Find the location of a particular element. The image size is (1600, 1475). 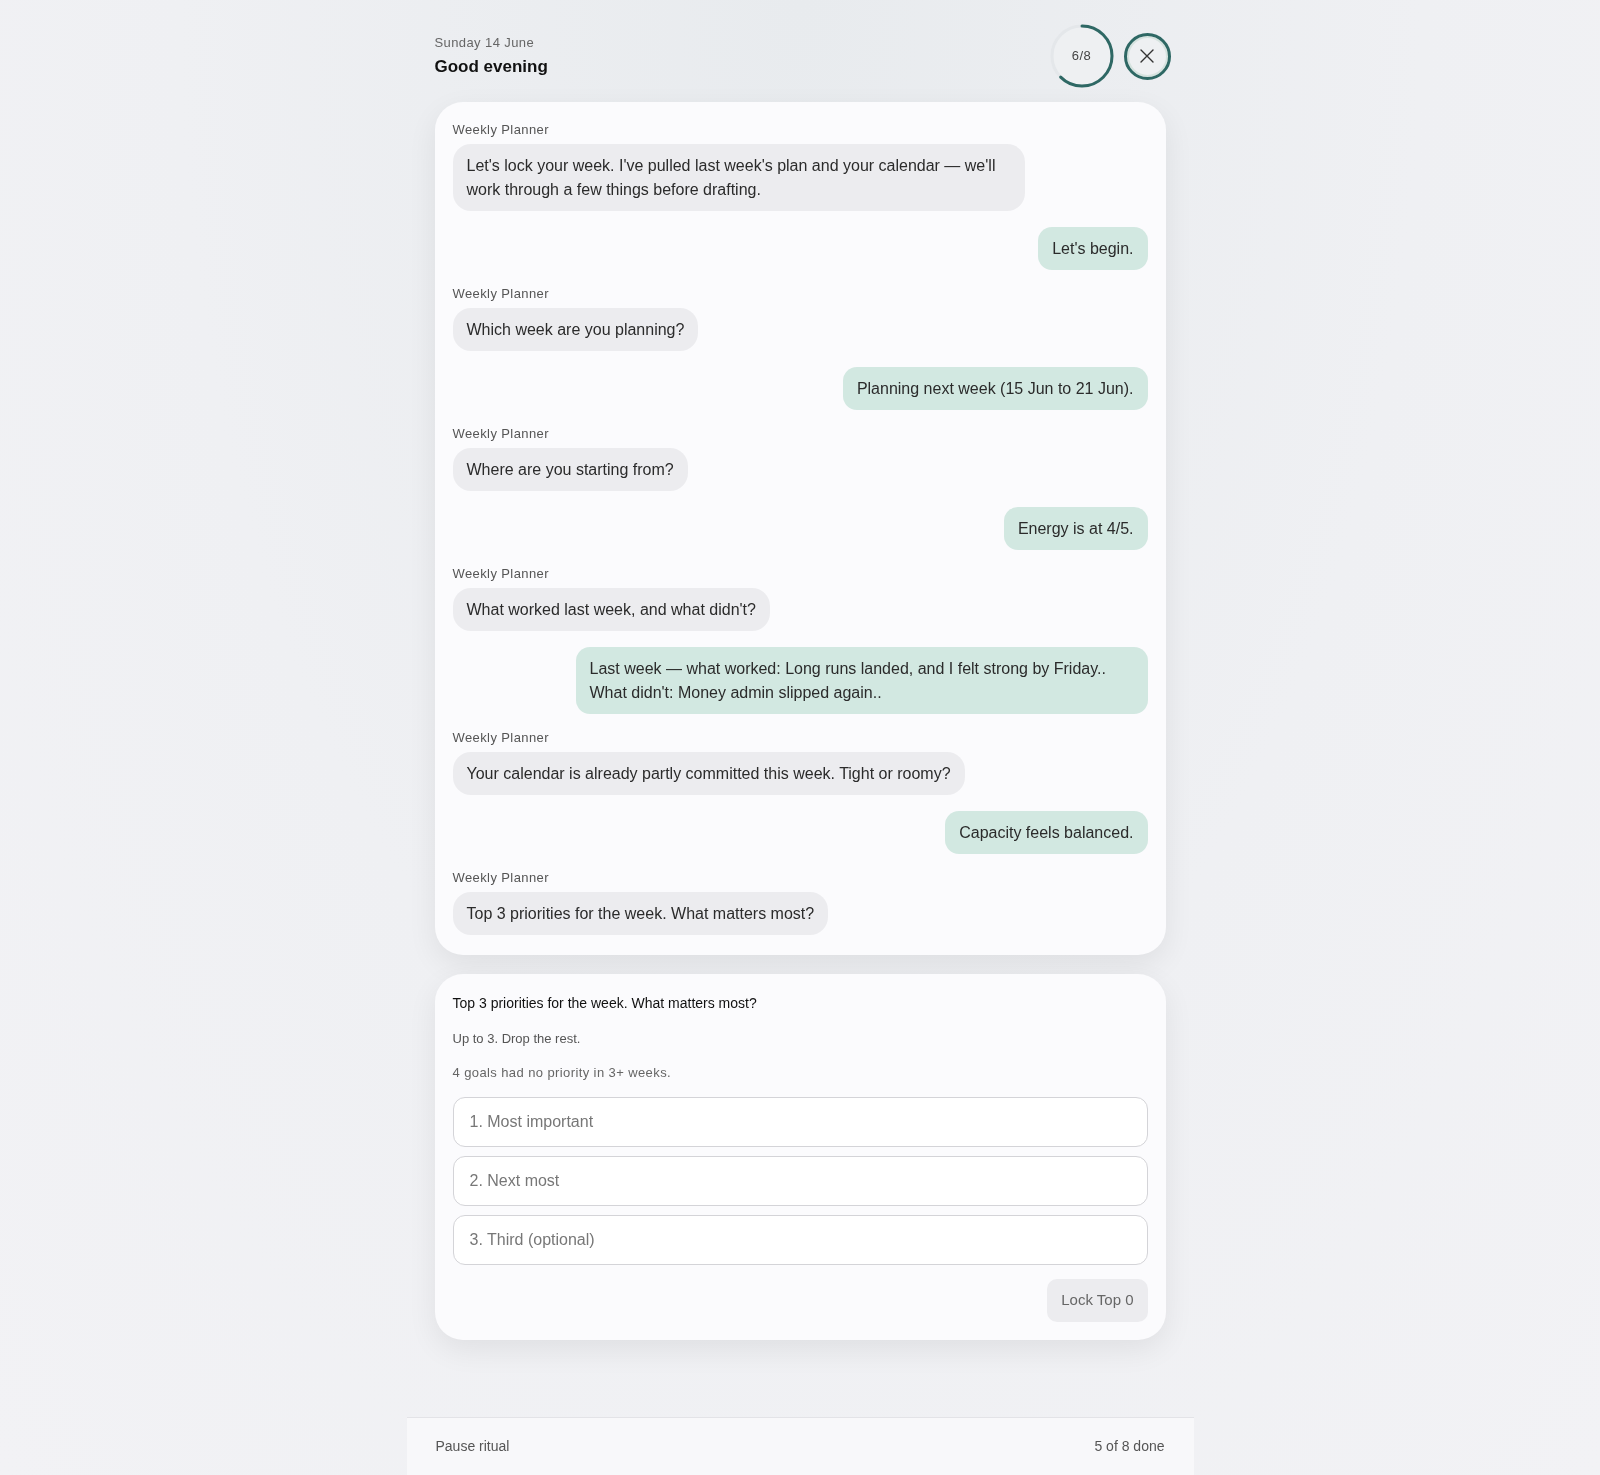

assistant-message: Where are you starting from? is located at coordinates (570, 469).